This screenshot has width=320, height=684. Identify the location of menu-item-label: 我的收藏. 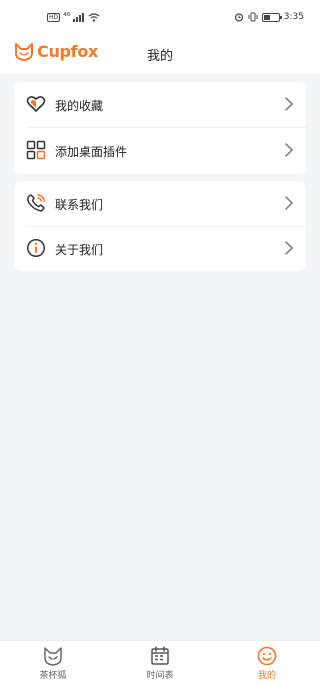
(79, 106).